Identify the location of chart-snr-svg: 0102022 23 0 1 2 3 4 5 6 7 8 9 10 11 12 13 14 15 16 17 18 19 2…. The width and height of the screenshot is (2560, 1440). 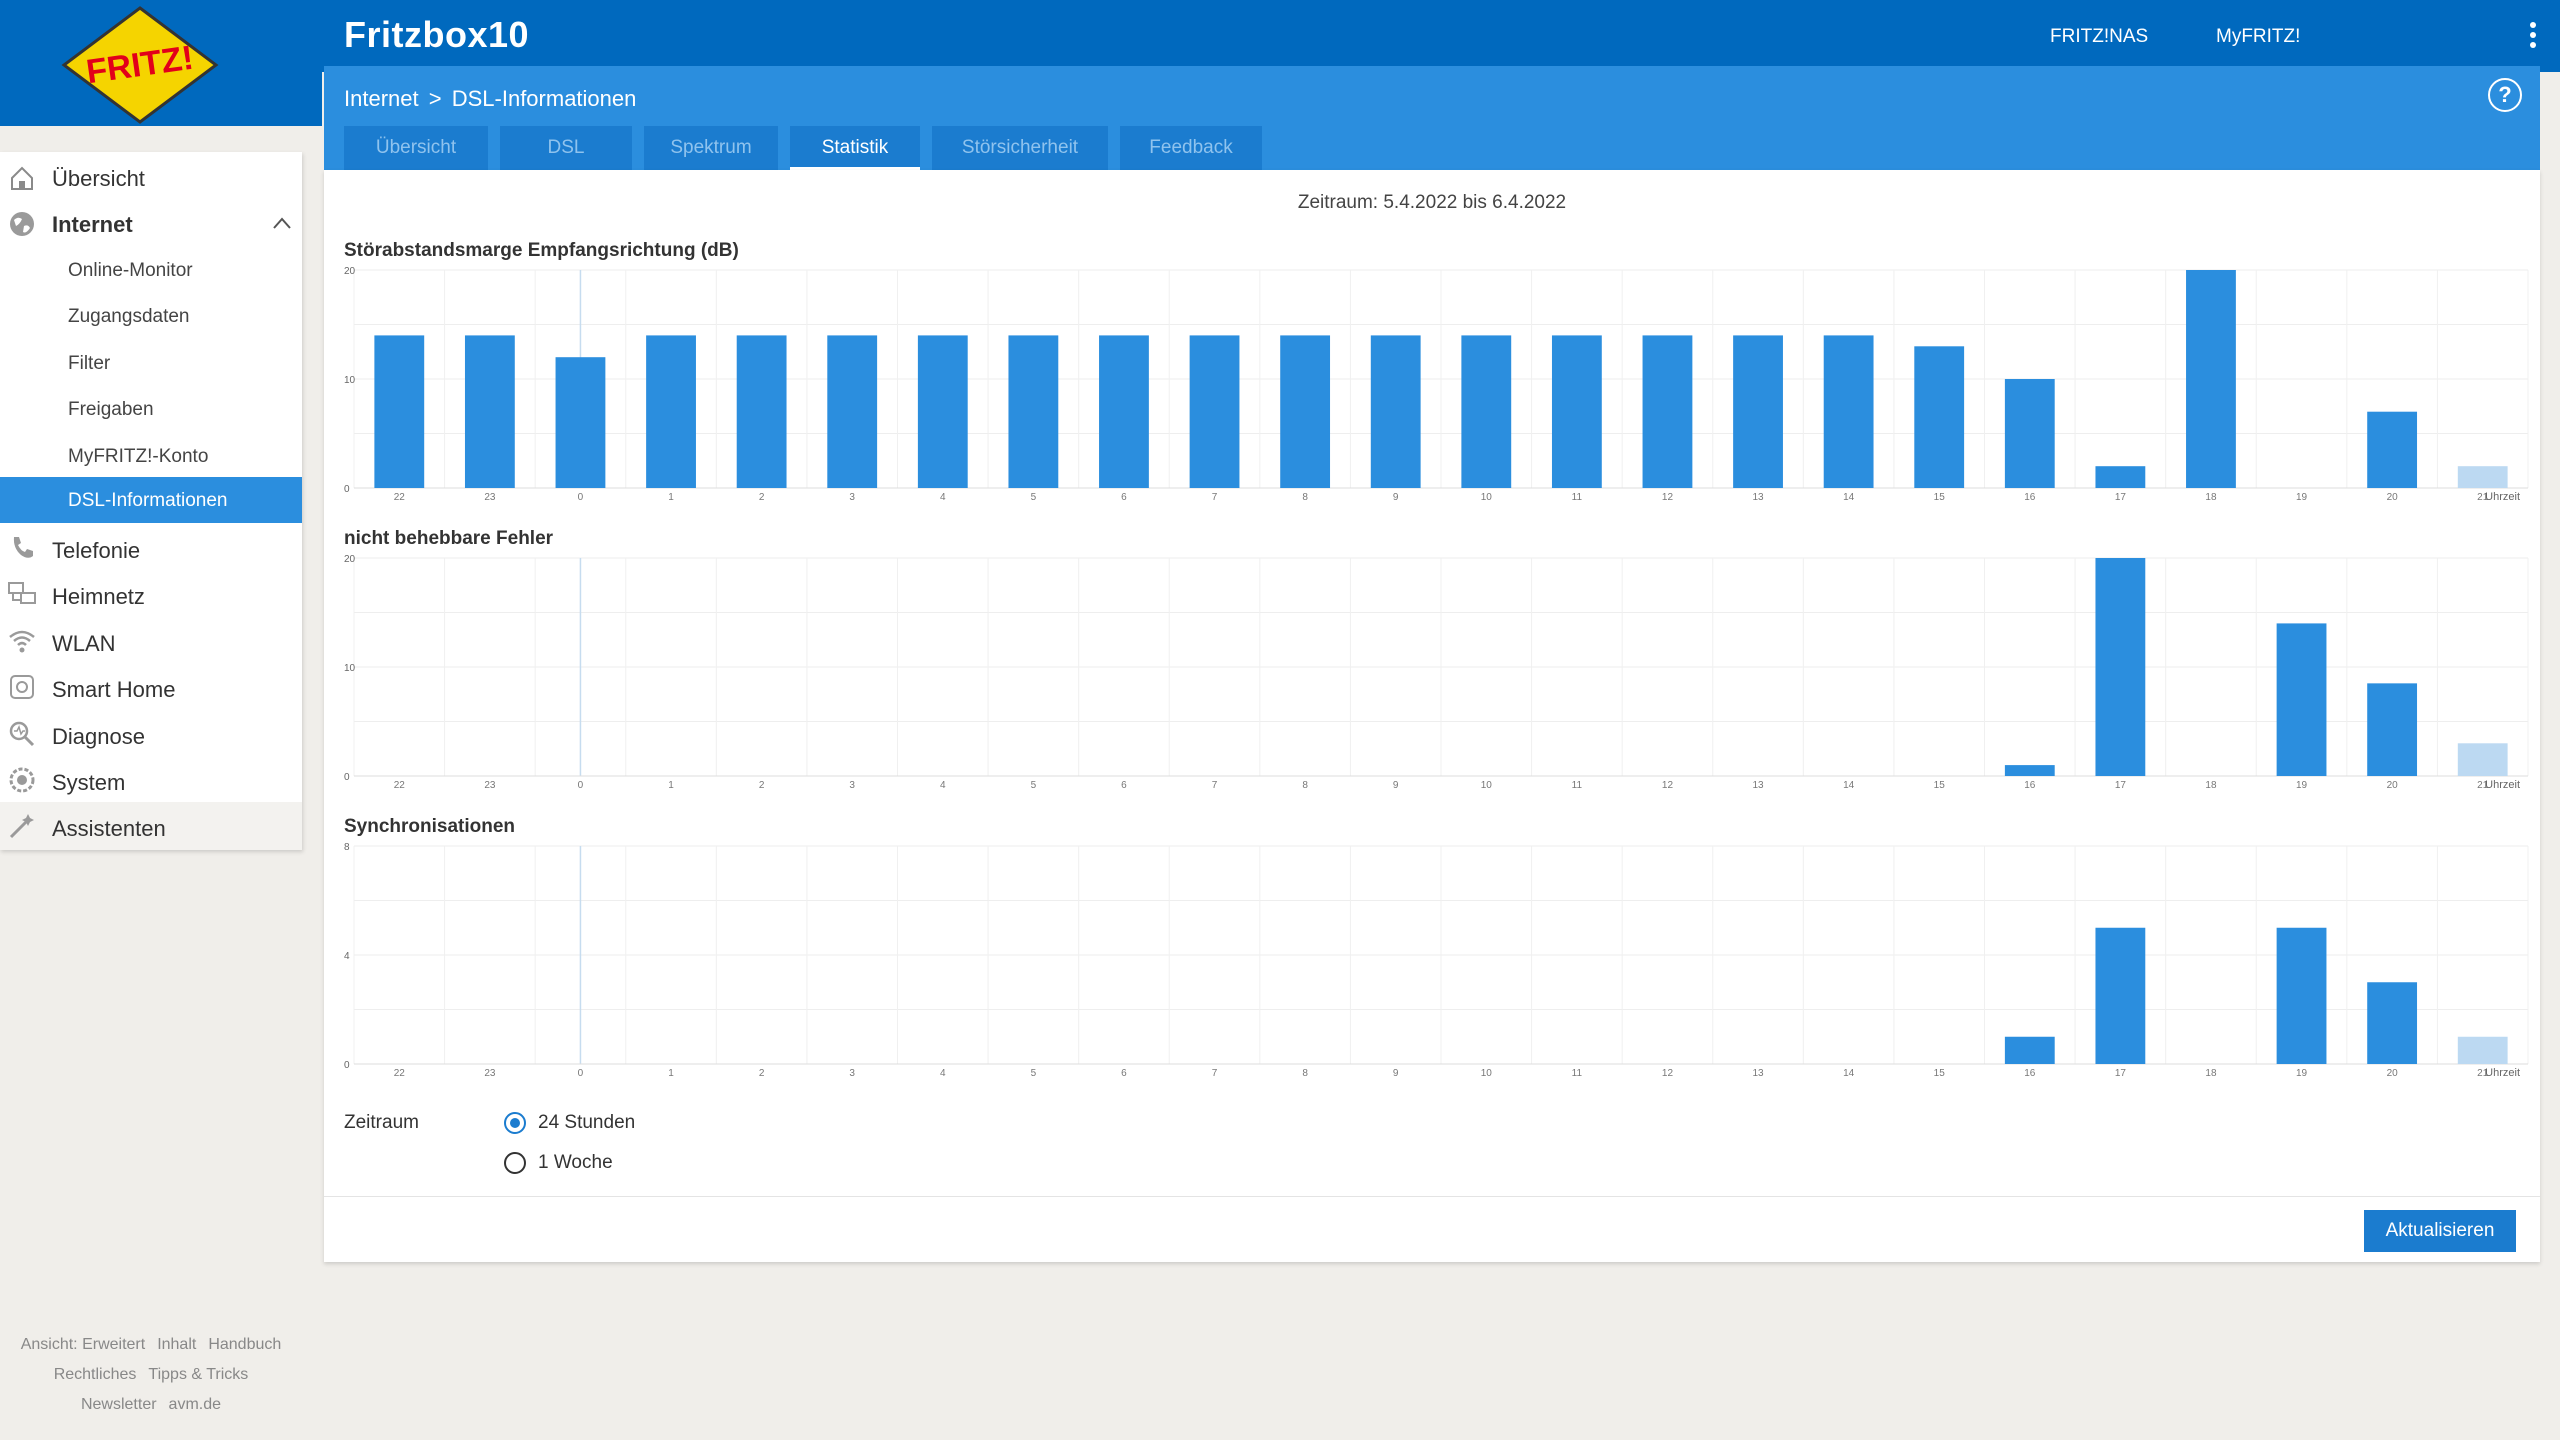
(1436, 384).